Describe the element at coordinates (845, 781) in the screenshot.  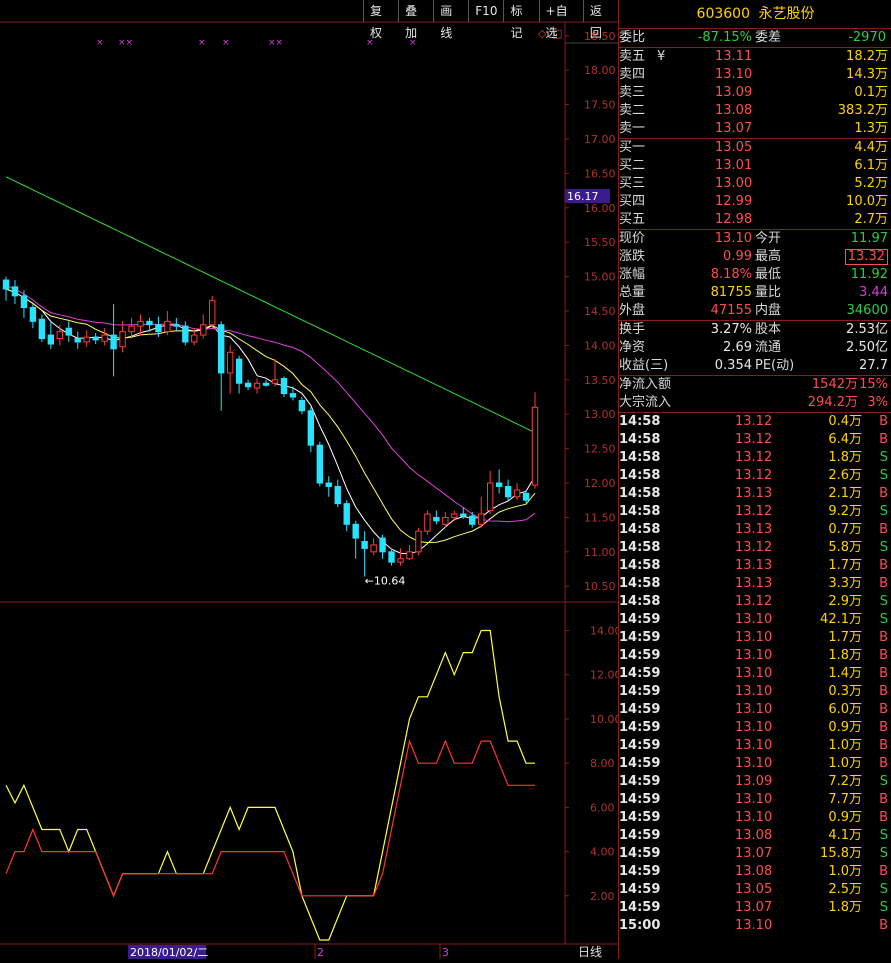
I see `tick-volume: 7.2万` at that location.